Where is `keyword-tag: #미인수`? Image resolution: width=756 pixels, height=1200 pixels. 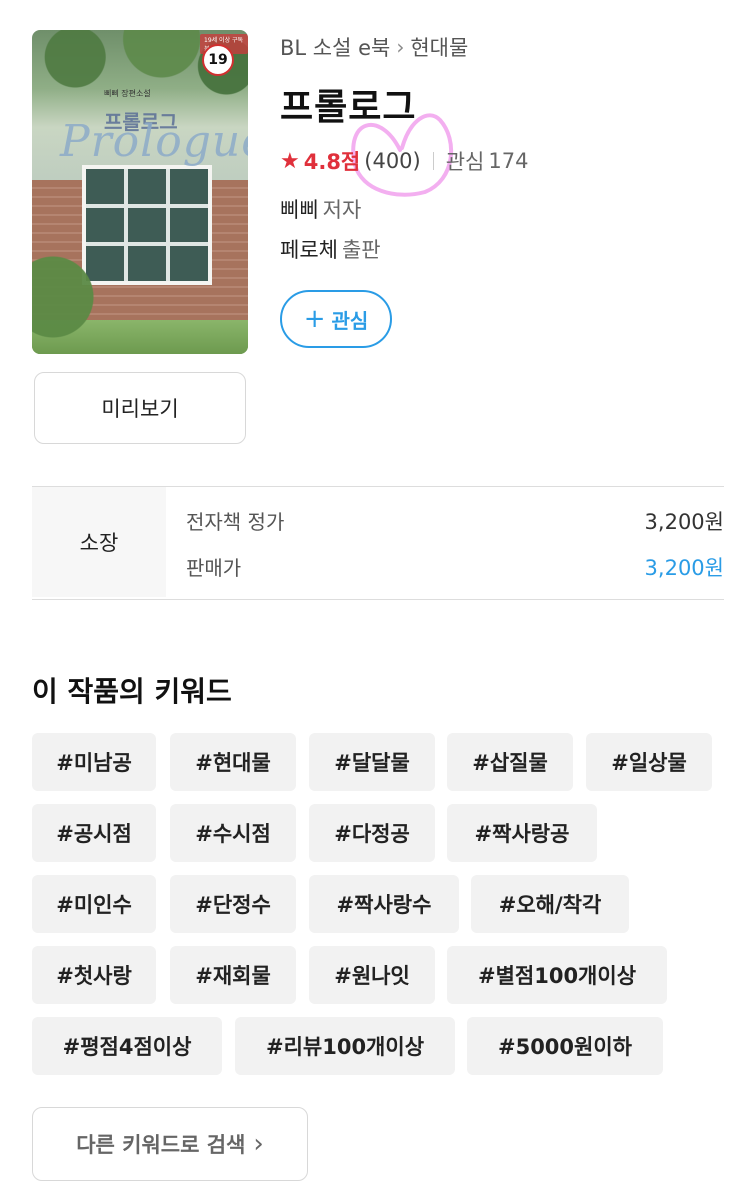
keyword-tag: #미인수 is located at coordinates (94, 904).